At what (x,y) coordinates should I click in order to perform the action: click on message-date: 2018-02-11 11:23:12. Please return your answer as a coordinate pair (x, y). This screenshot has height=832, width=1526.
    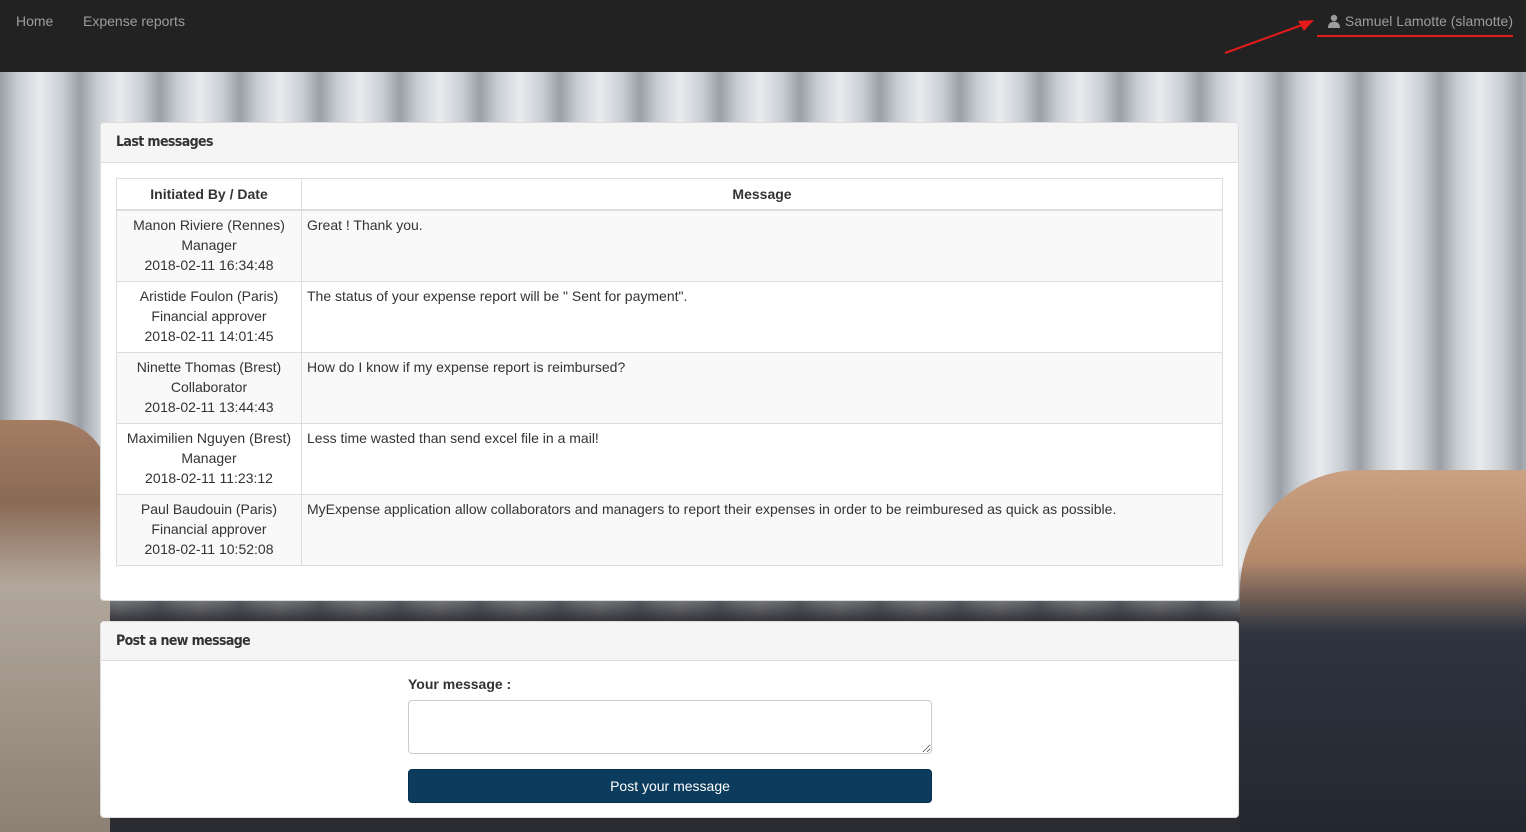
    Looking at the image, I should click on (209, 478).